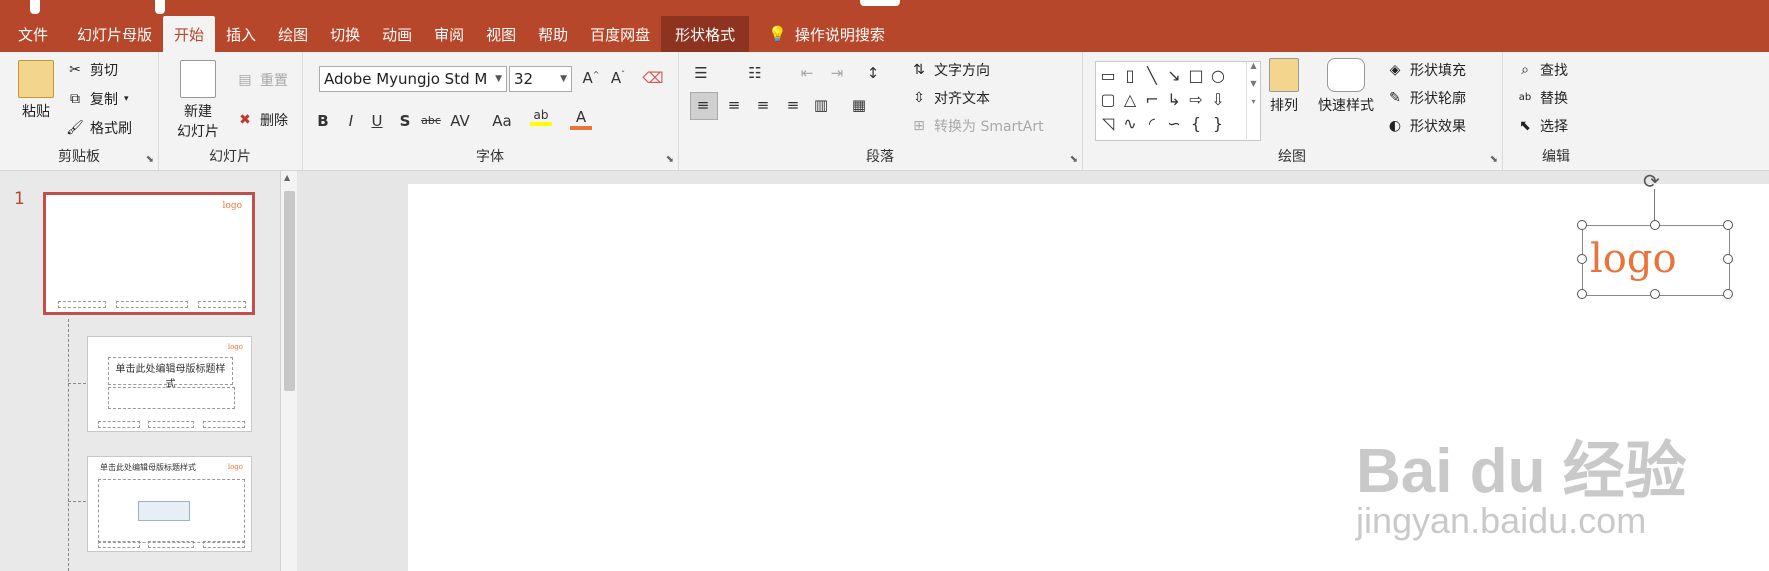 This screenshot has height=571, width=1769. What do you see at coordinates (1218, 99) in the screenshot?
I see `down-arrow-icon: ⇩` at bounding box center [1218, 99].